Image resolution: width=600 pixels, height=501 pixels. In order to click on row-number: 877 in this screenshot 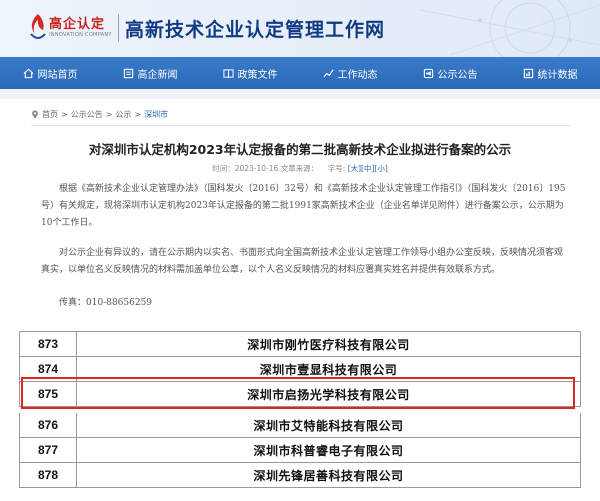, I will do `click(48, 450)`.